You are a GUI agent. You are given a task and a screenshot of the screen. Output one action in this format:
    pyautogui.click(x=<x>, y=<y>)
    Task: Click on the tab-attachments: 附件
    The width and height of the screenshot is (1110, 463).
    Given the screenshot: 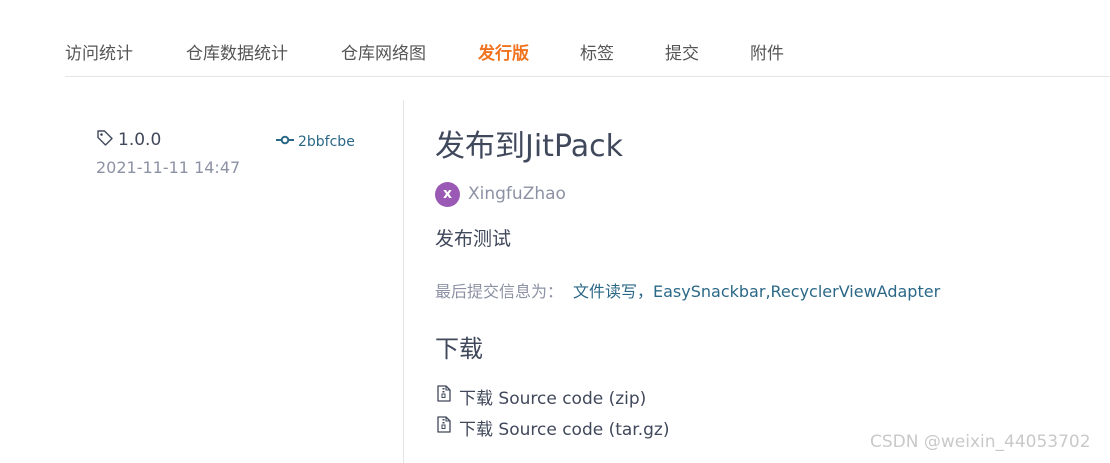 What is the action you would take?
    pyautogui.click(x=767, y=54)
    